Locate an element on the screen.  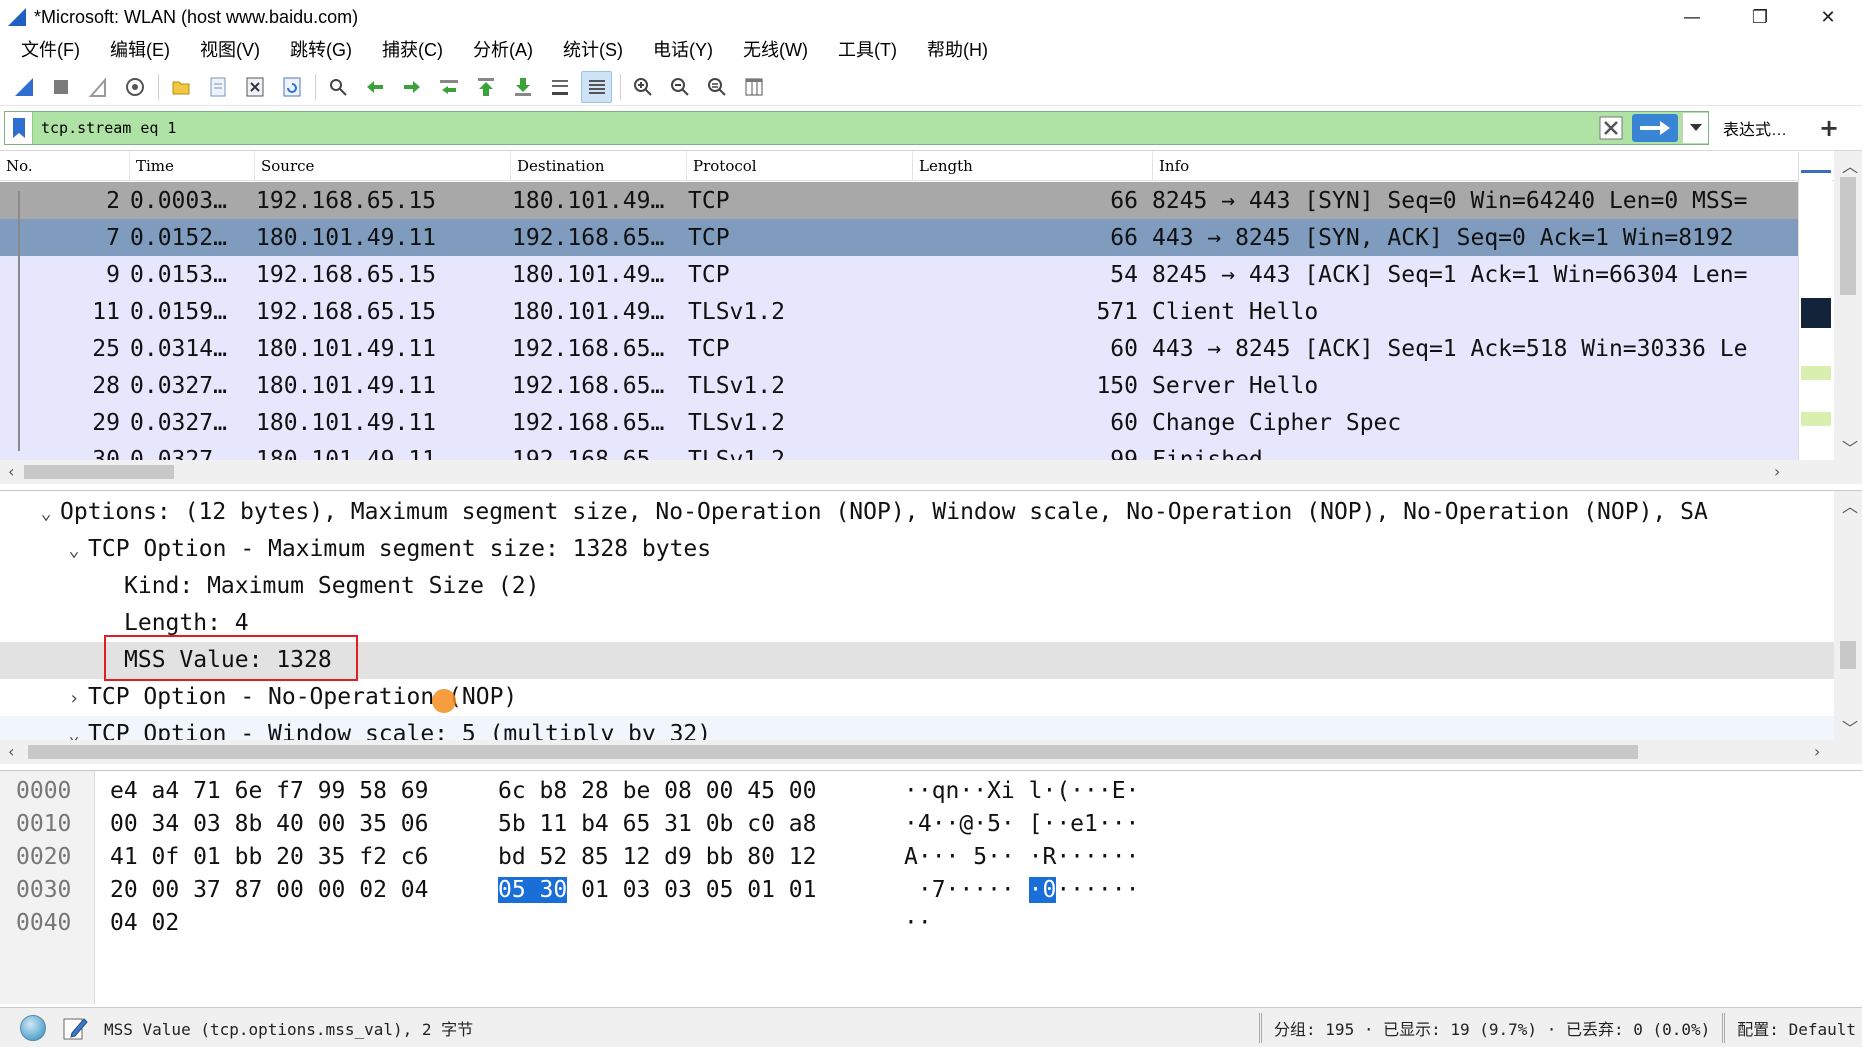
hex-bytes: bd 52 85 12 d9 bb 80 12 is located at coordinates (657, 857).